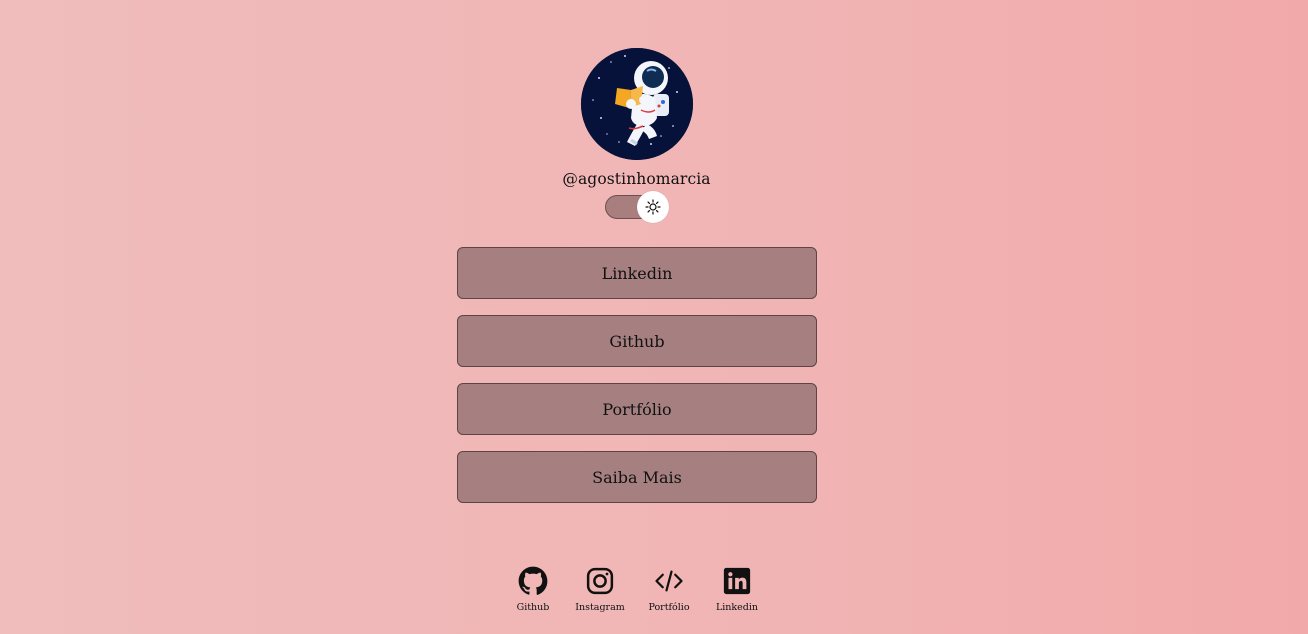  What do you see at coordinates (637, 477) in the screenshot?
I see `saiba-mais-button: Saiba Mais` at bounding box center [637, 477].